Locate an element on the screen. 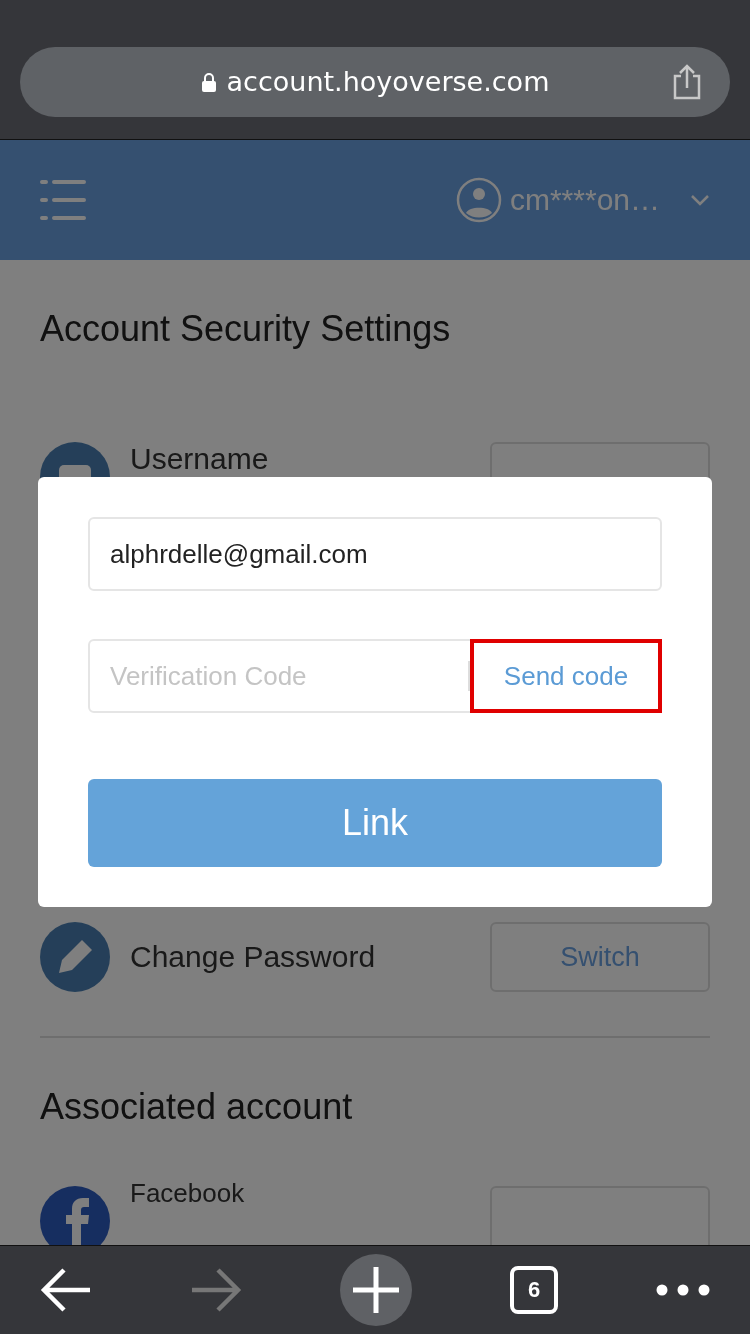 The width and height of the screenshot is (750, 1334). back-icon is located at coordinates (66, 1290).